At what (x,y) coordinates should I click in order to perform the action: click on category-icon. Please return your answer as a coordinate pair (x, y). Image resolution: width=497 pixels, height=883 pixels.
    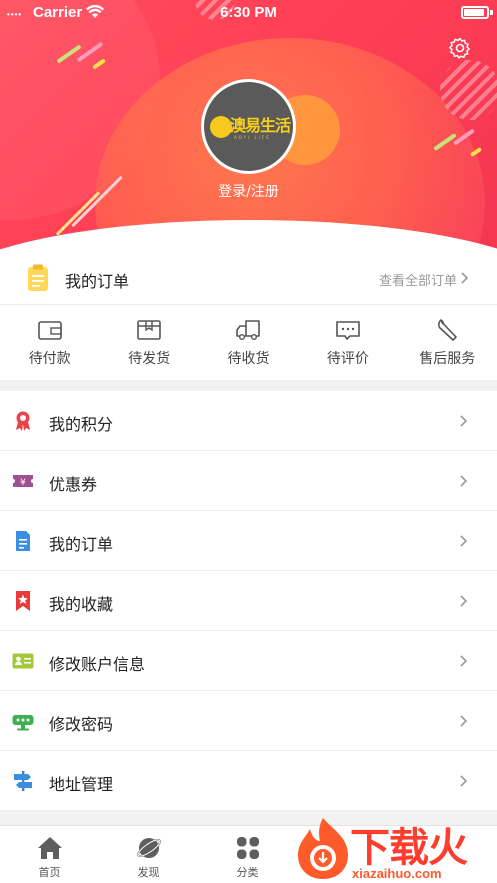
    Looking at the image, I should click on (247, 848).